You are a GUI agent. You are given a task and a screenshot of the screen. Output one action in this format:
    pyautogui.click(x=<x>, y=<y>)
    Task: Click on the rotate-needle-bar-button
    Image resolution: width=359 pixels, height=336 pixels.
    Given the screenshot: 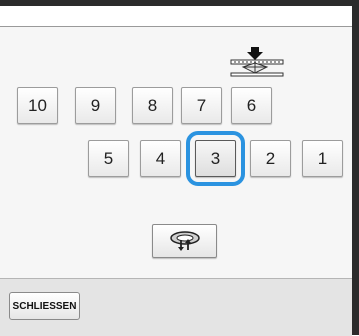 What is the action you would take?
    pyautogui.click(x=184, y=241)
    